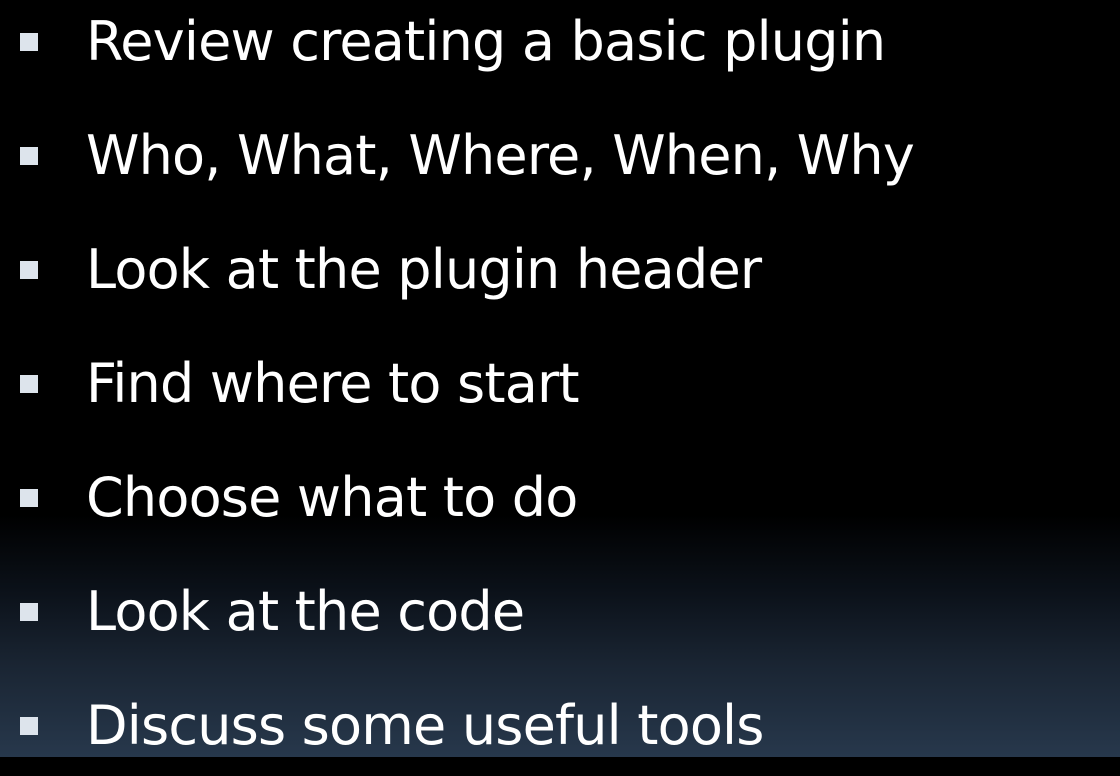  I want to click on bullet-item: Find where to start, so click(560, 384).